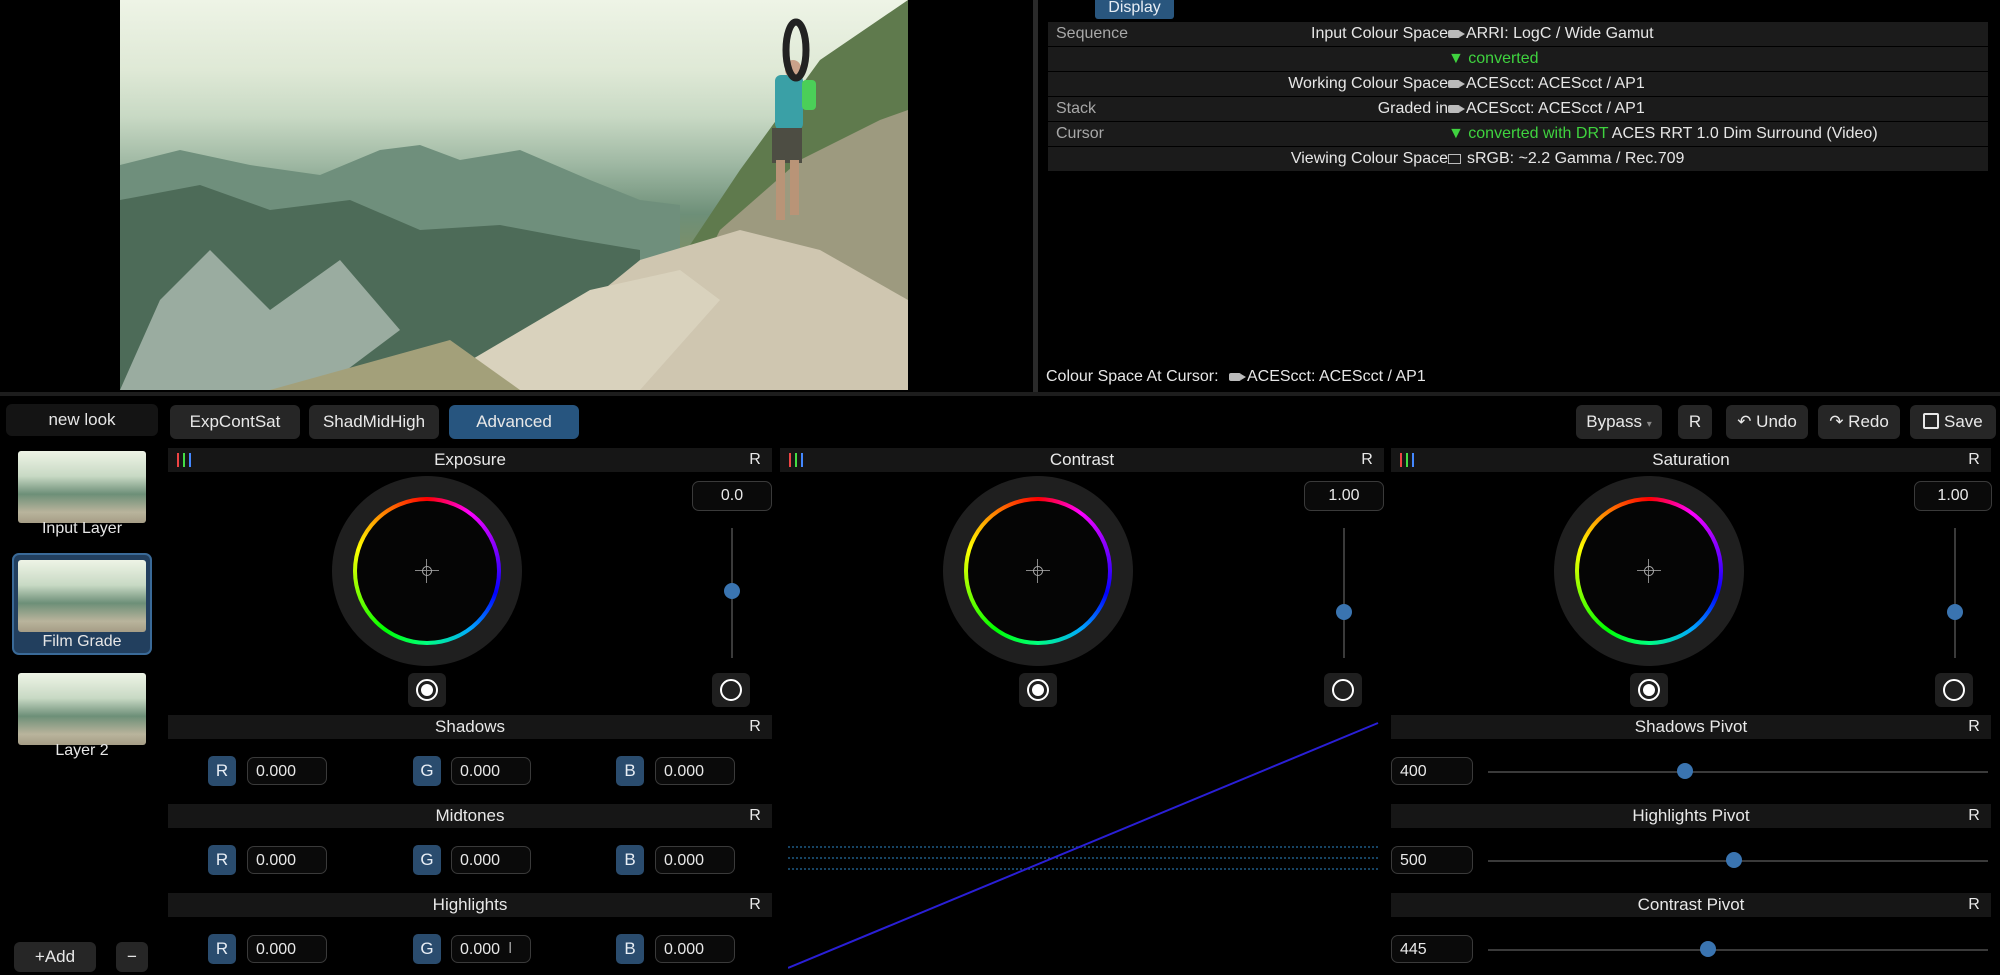  What do you see at coordinates (1551, 34) in the screenshot?
I see `info-value: ARRI: LogC / Wide Gamut` at bounding box center [1551, 34].